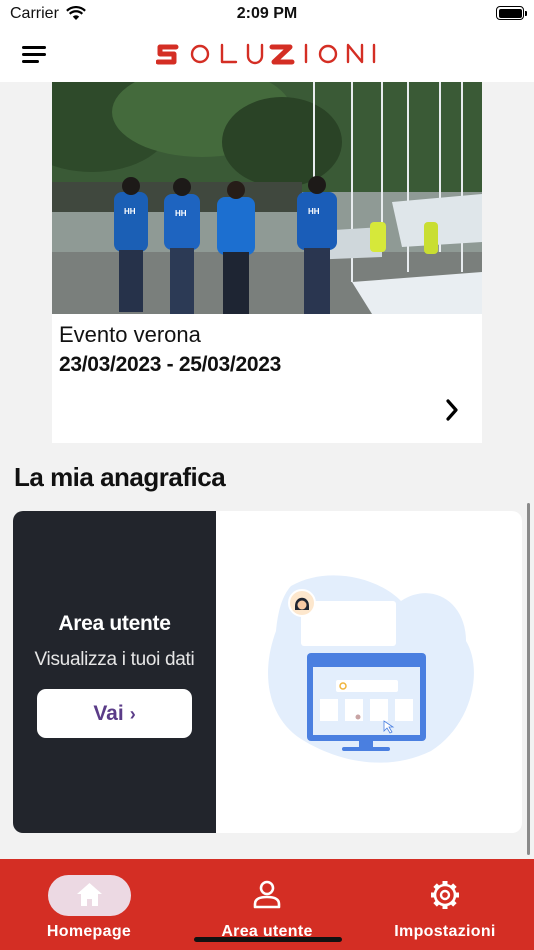  What do you see at coordinates (114, 672) in the screenshot?
I see `profile-panel: Area utente Visualizza i tuoi dati Vai ›` at bounding box center [114, 672].